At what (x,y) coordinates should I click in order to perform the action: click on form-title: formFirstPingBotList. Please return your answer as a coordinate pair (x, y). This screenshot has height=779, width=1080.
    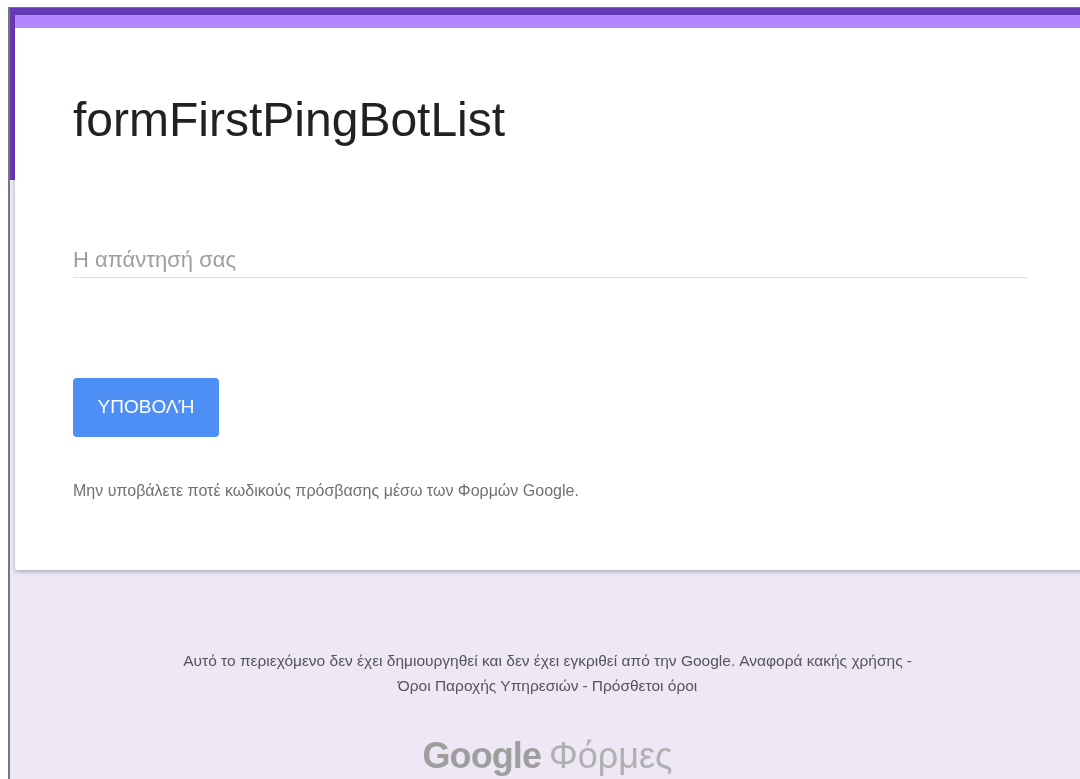
    Looking at the image, I should click on (289, 120).